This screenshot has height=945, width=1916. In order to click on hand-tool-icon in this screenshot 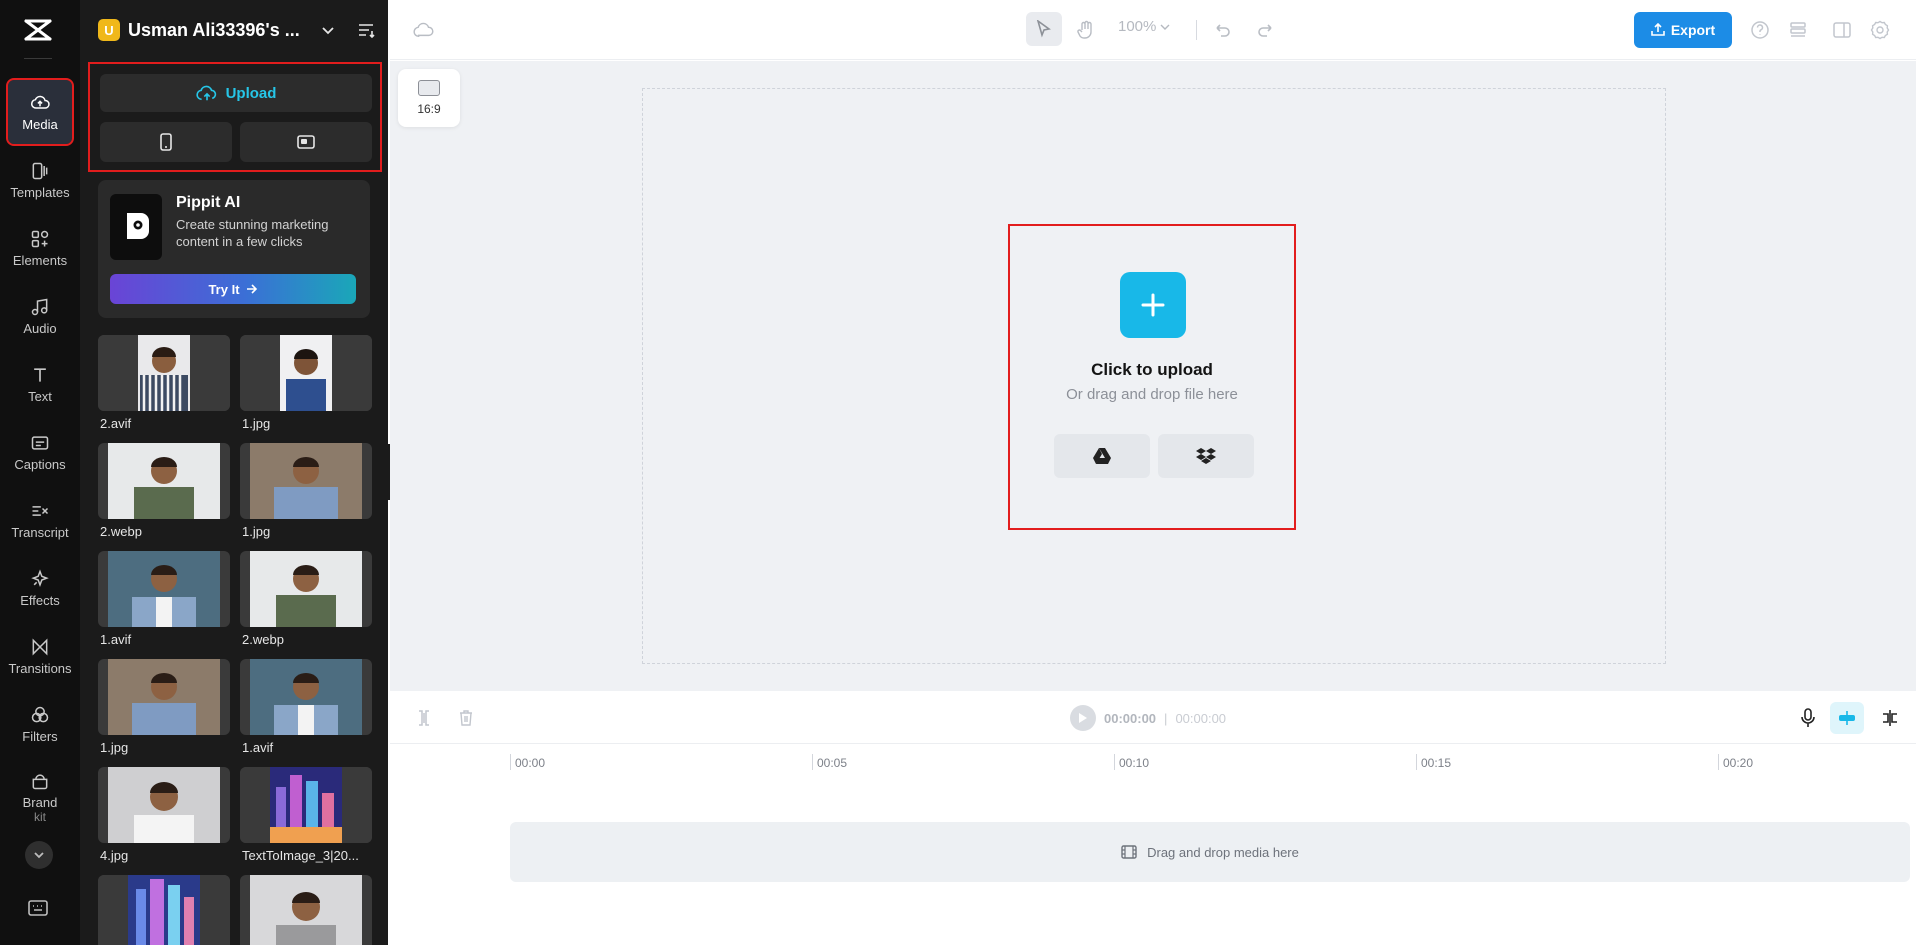, I will do `click(1086, 30)`.